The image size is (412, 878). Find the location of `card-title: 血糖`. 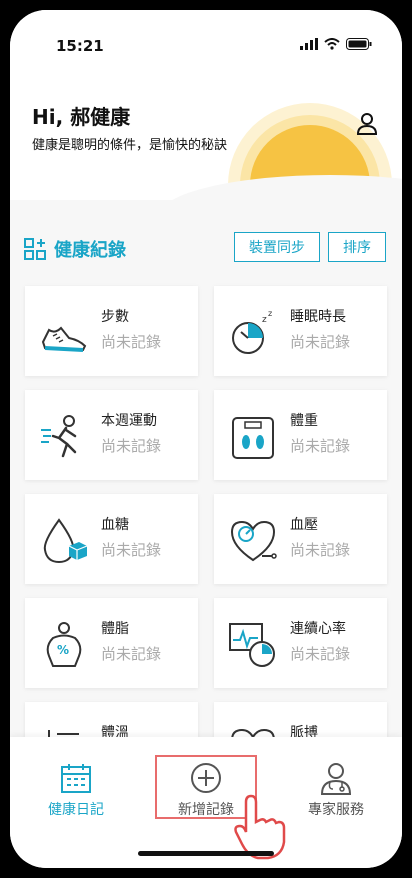

card-title: 血糖 is located at coordinates (115, 525).